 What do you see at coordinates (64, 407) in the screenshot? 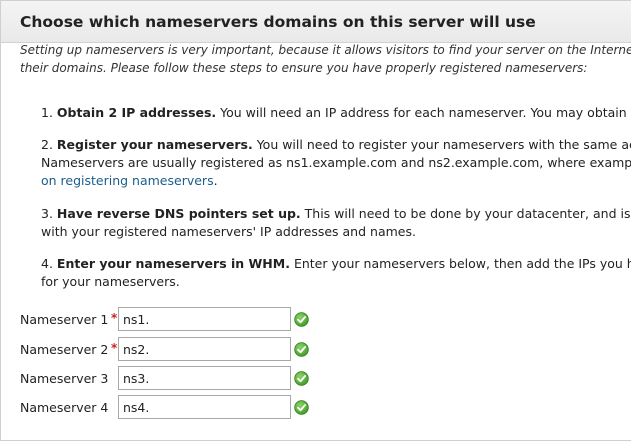
I see `nameserver-4-label: Nameserver 4` at bounding box center [64, 407].